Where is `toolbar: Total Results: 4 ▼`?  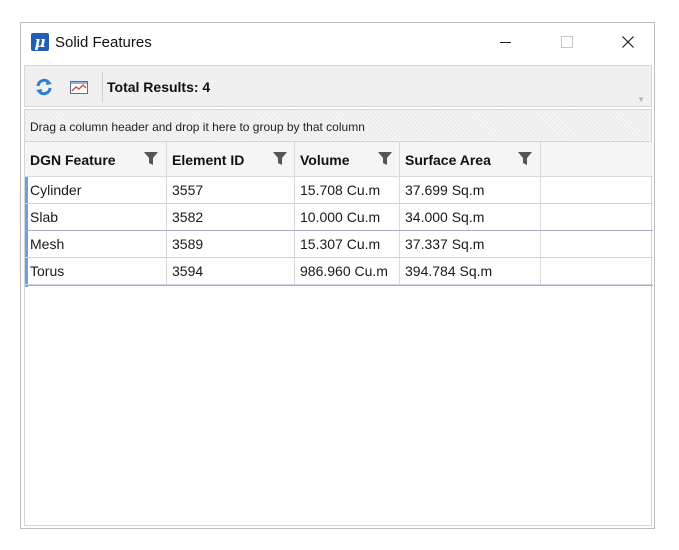 toolbar: Total Results: 4 ▼ is located at coordinates (338, 86).